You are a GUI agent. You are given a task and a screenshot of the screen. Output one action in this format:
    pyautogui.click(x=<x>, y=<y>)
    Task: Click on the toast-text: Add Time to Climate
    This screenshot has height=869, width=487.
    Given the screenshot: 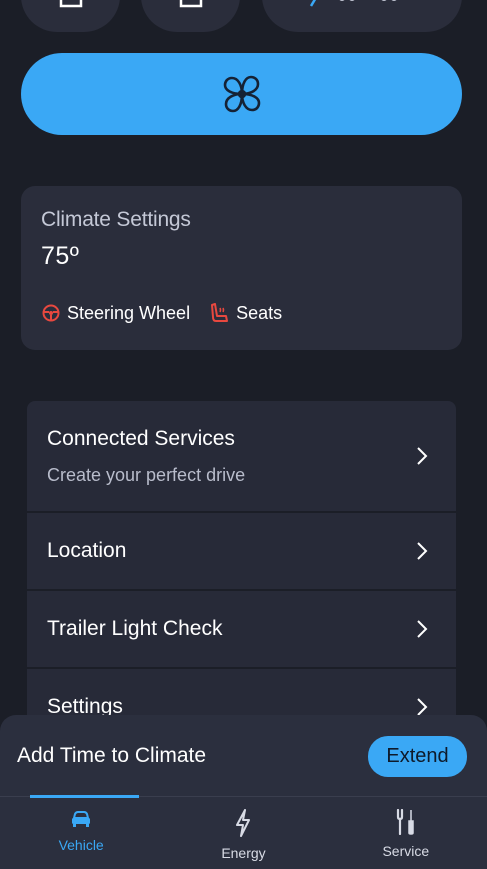 What is the action you would take?
    pyautogui.click(x=112, y=755)
    